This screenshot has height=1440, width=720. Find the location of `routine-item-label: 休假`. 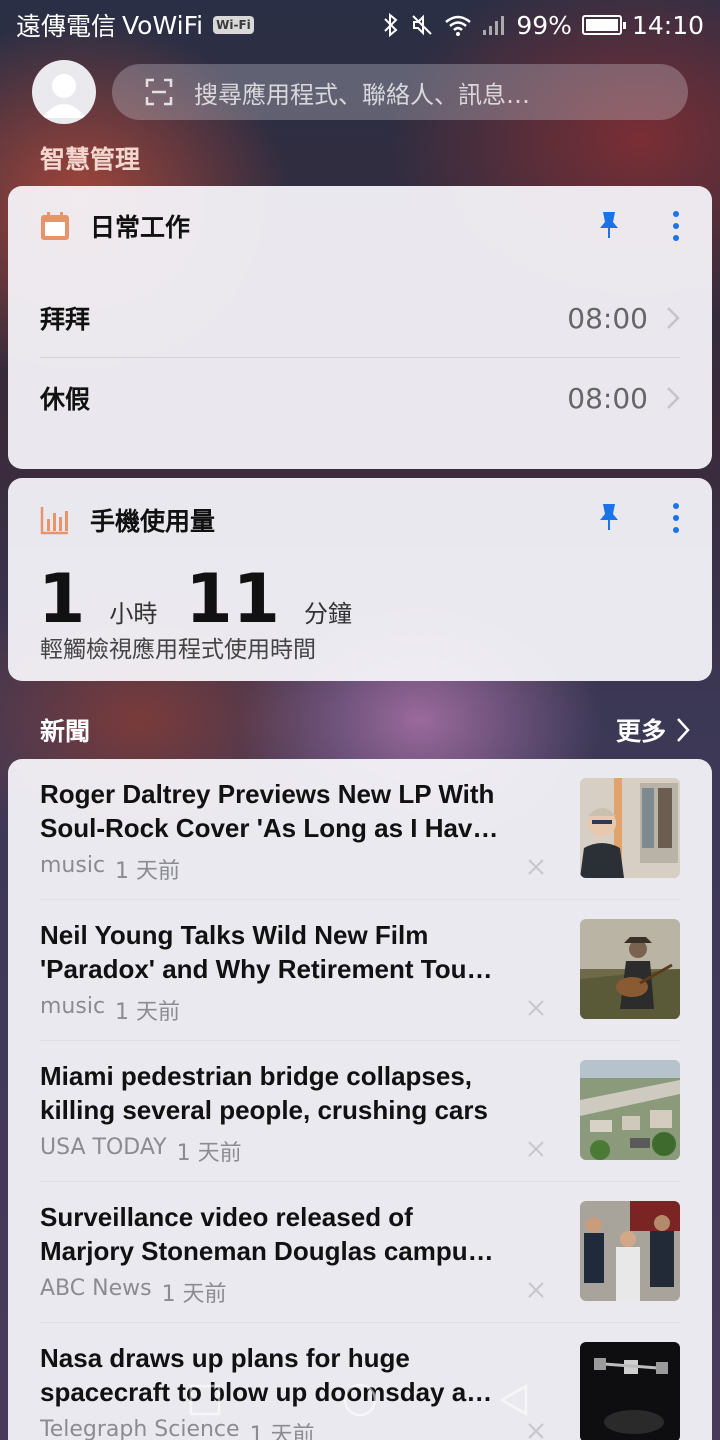

routine-item-label: 休假 is located at coordinates (65, 399).